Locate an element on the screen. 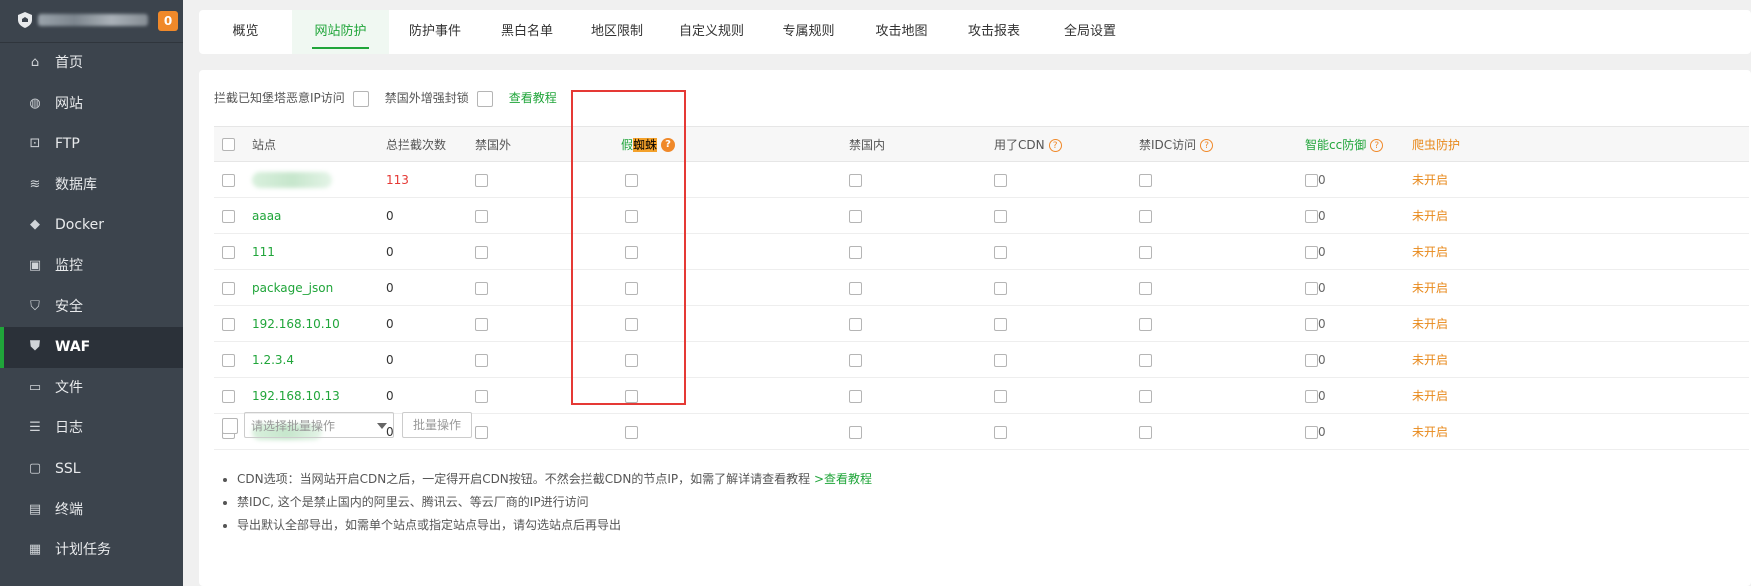  sidebar-item-1: ◍ 网站 is located at coordinates (91, 104).